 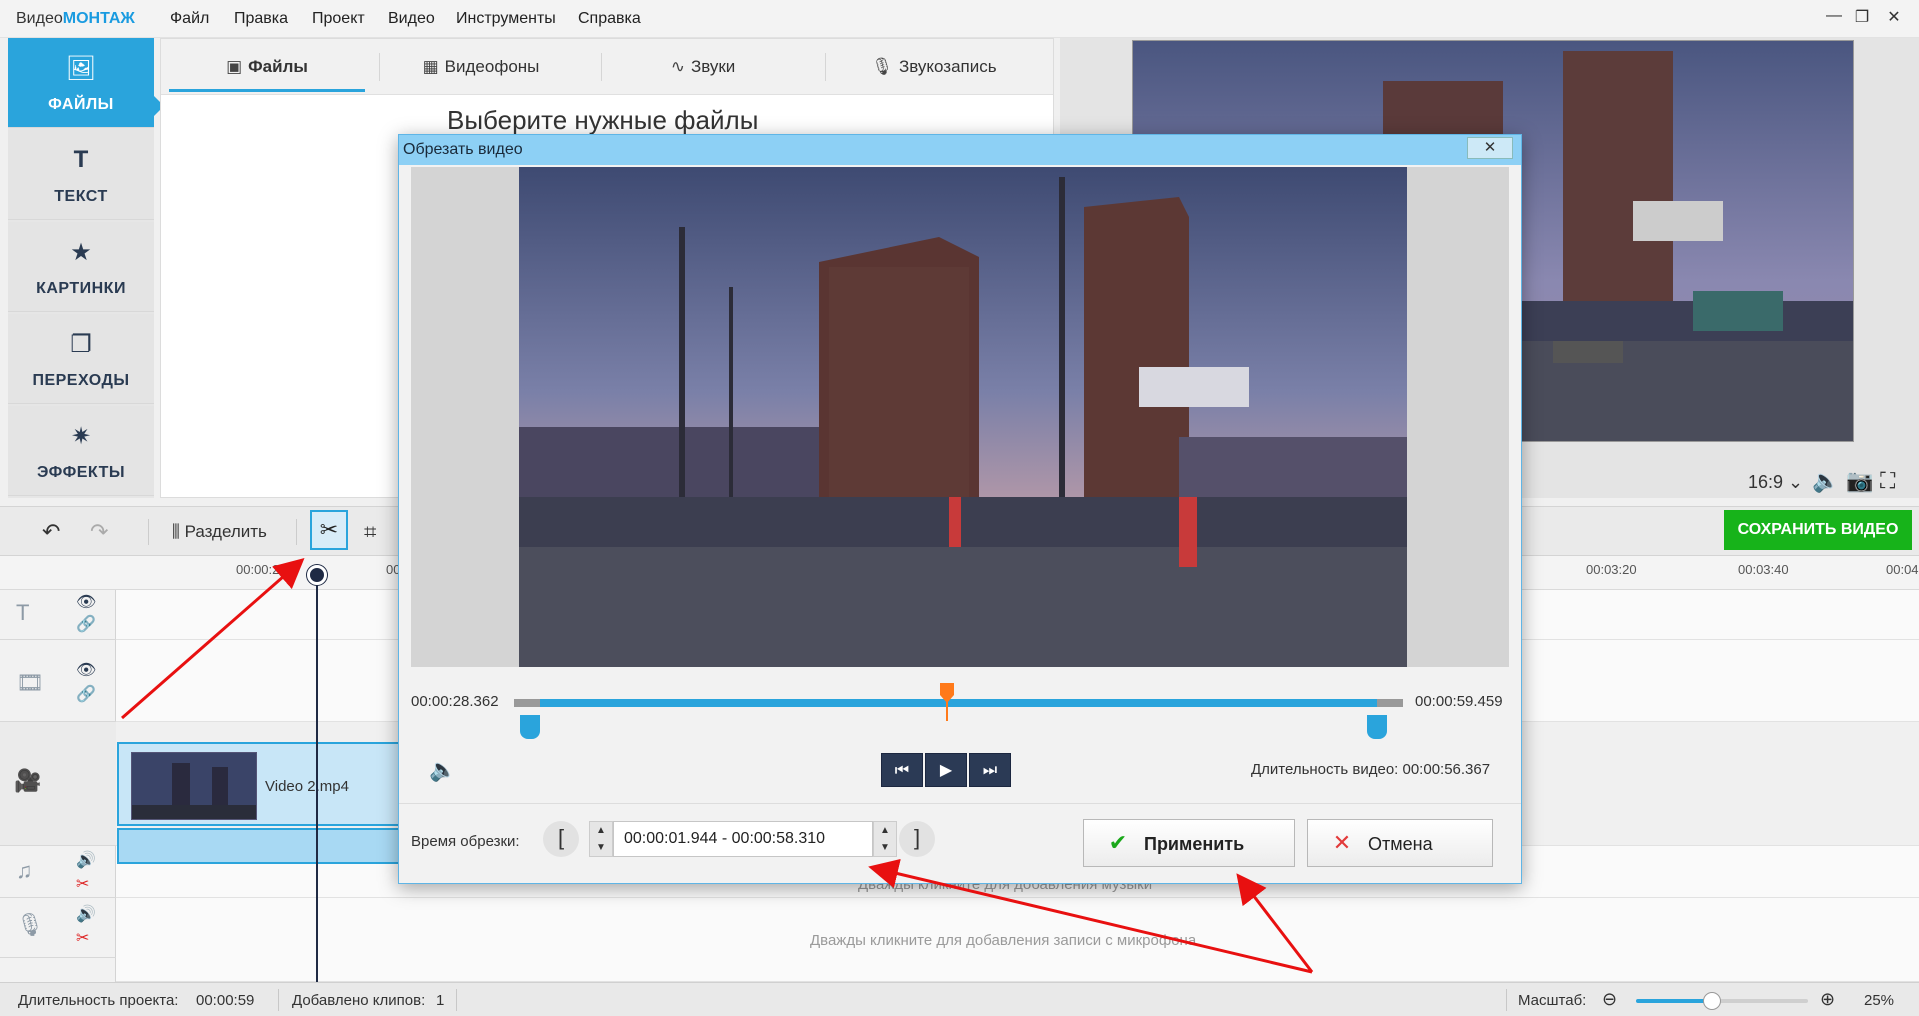 I want to click on transitions-icon: ❐, so click(x=81, y=344).